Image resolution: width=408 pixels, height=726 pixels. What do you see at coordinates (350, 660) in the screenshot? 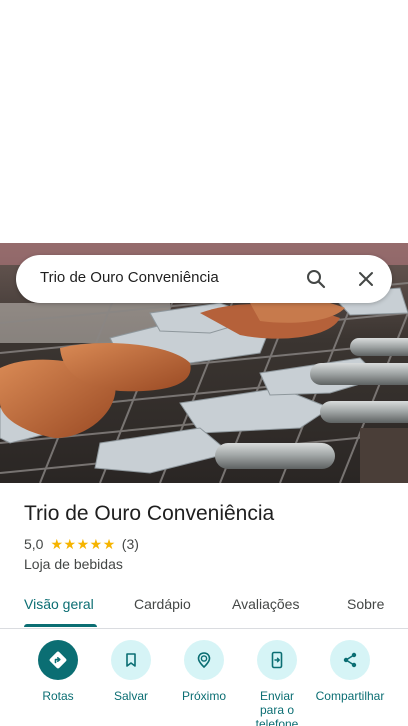
I see `share-icon` at bounding box center [350, 660].